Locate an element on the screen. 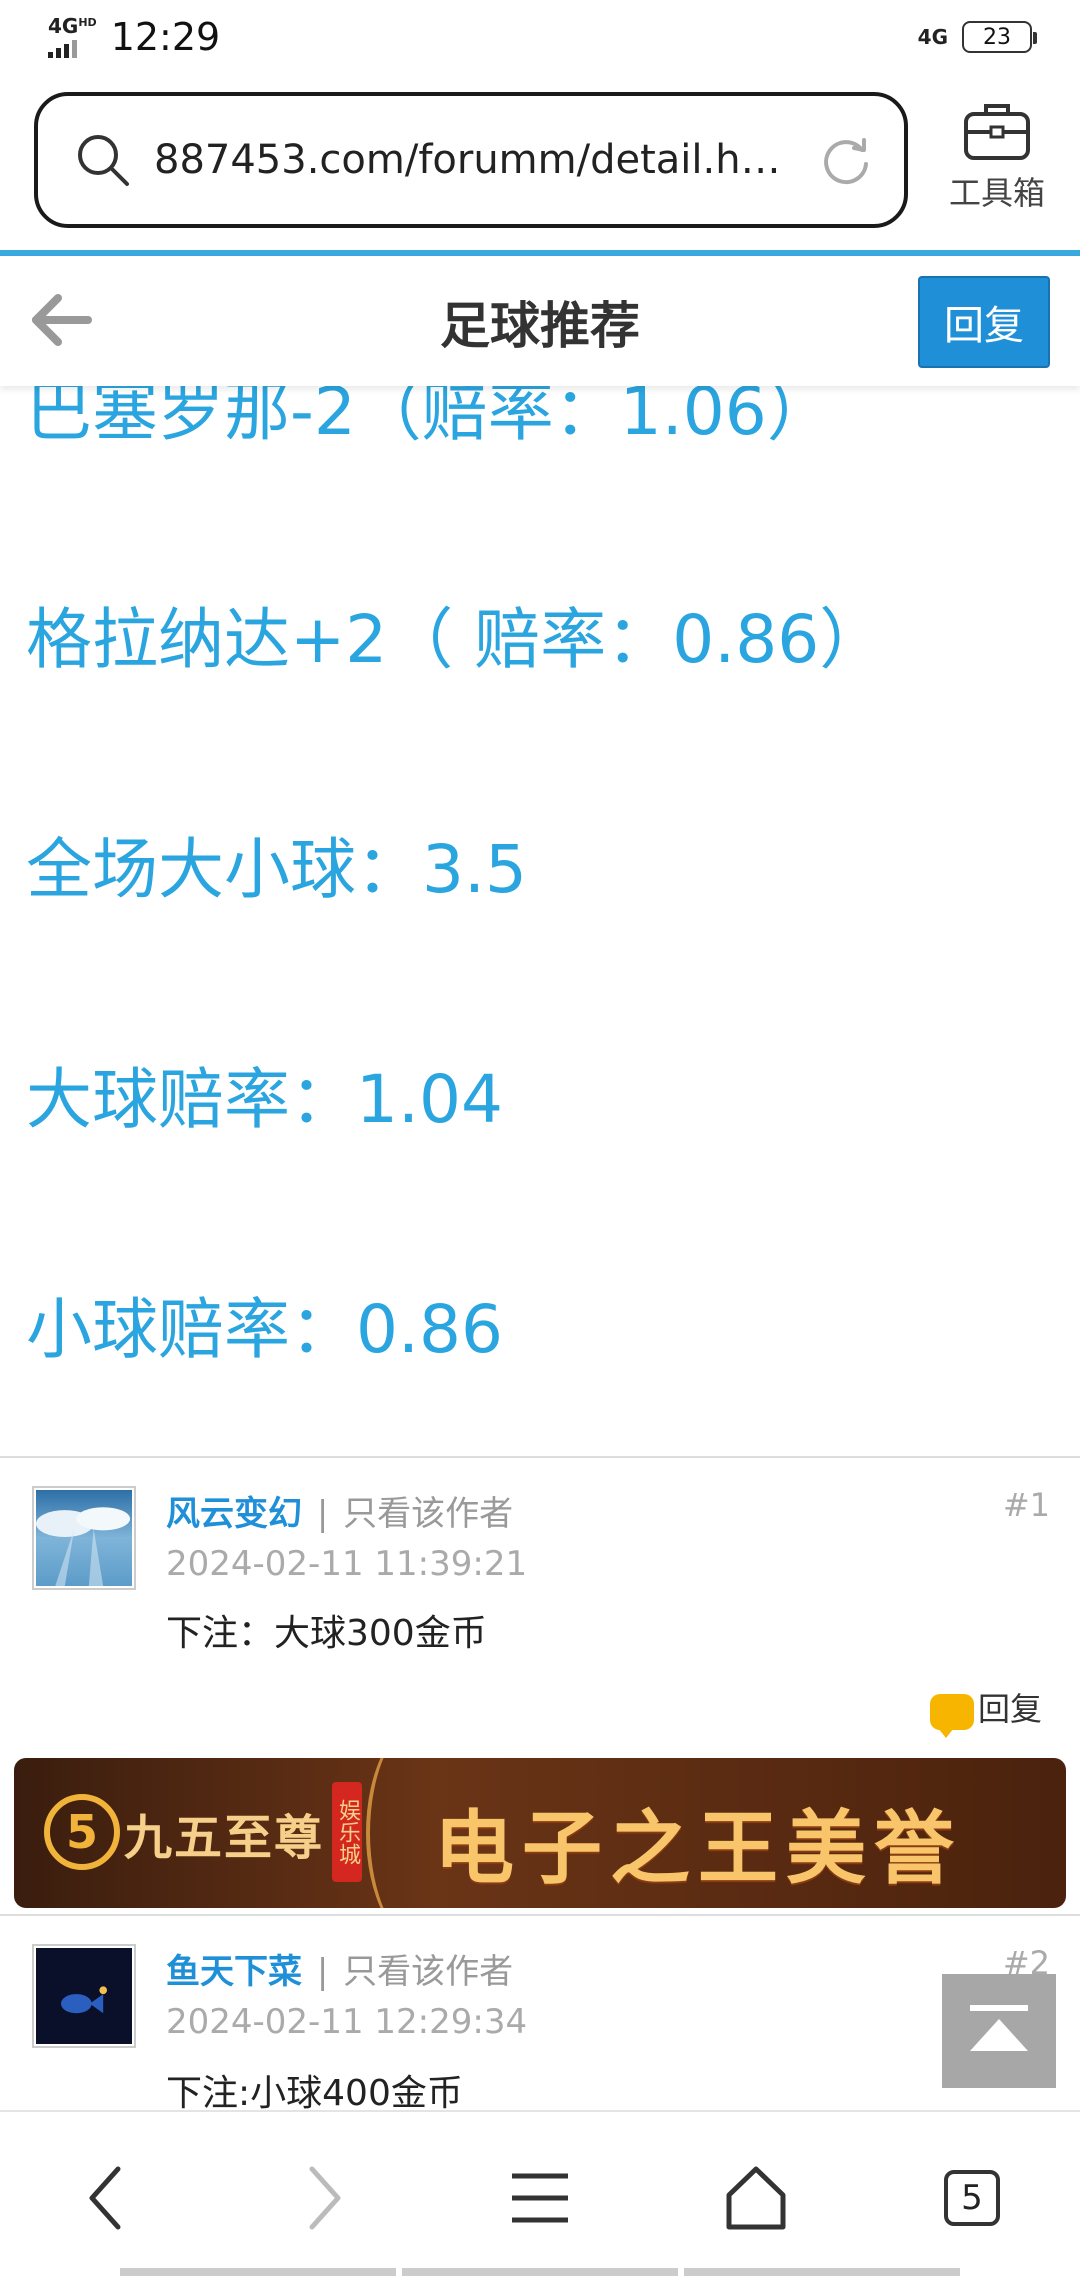 The width and height of the screenshot is (1080, 2280). comment-date: 2024-02-11 11:39:21 is located at coordinates (347, 1564).